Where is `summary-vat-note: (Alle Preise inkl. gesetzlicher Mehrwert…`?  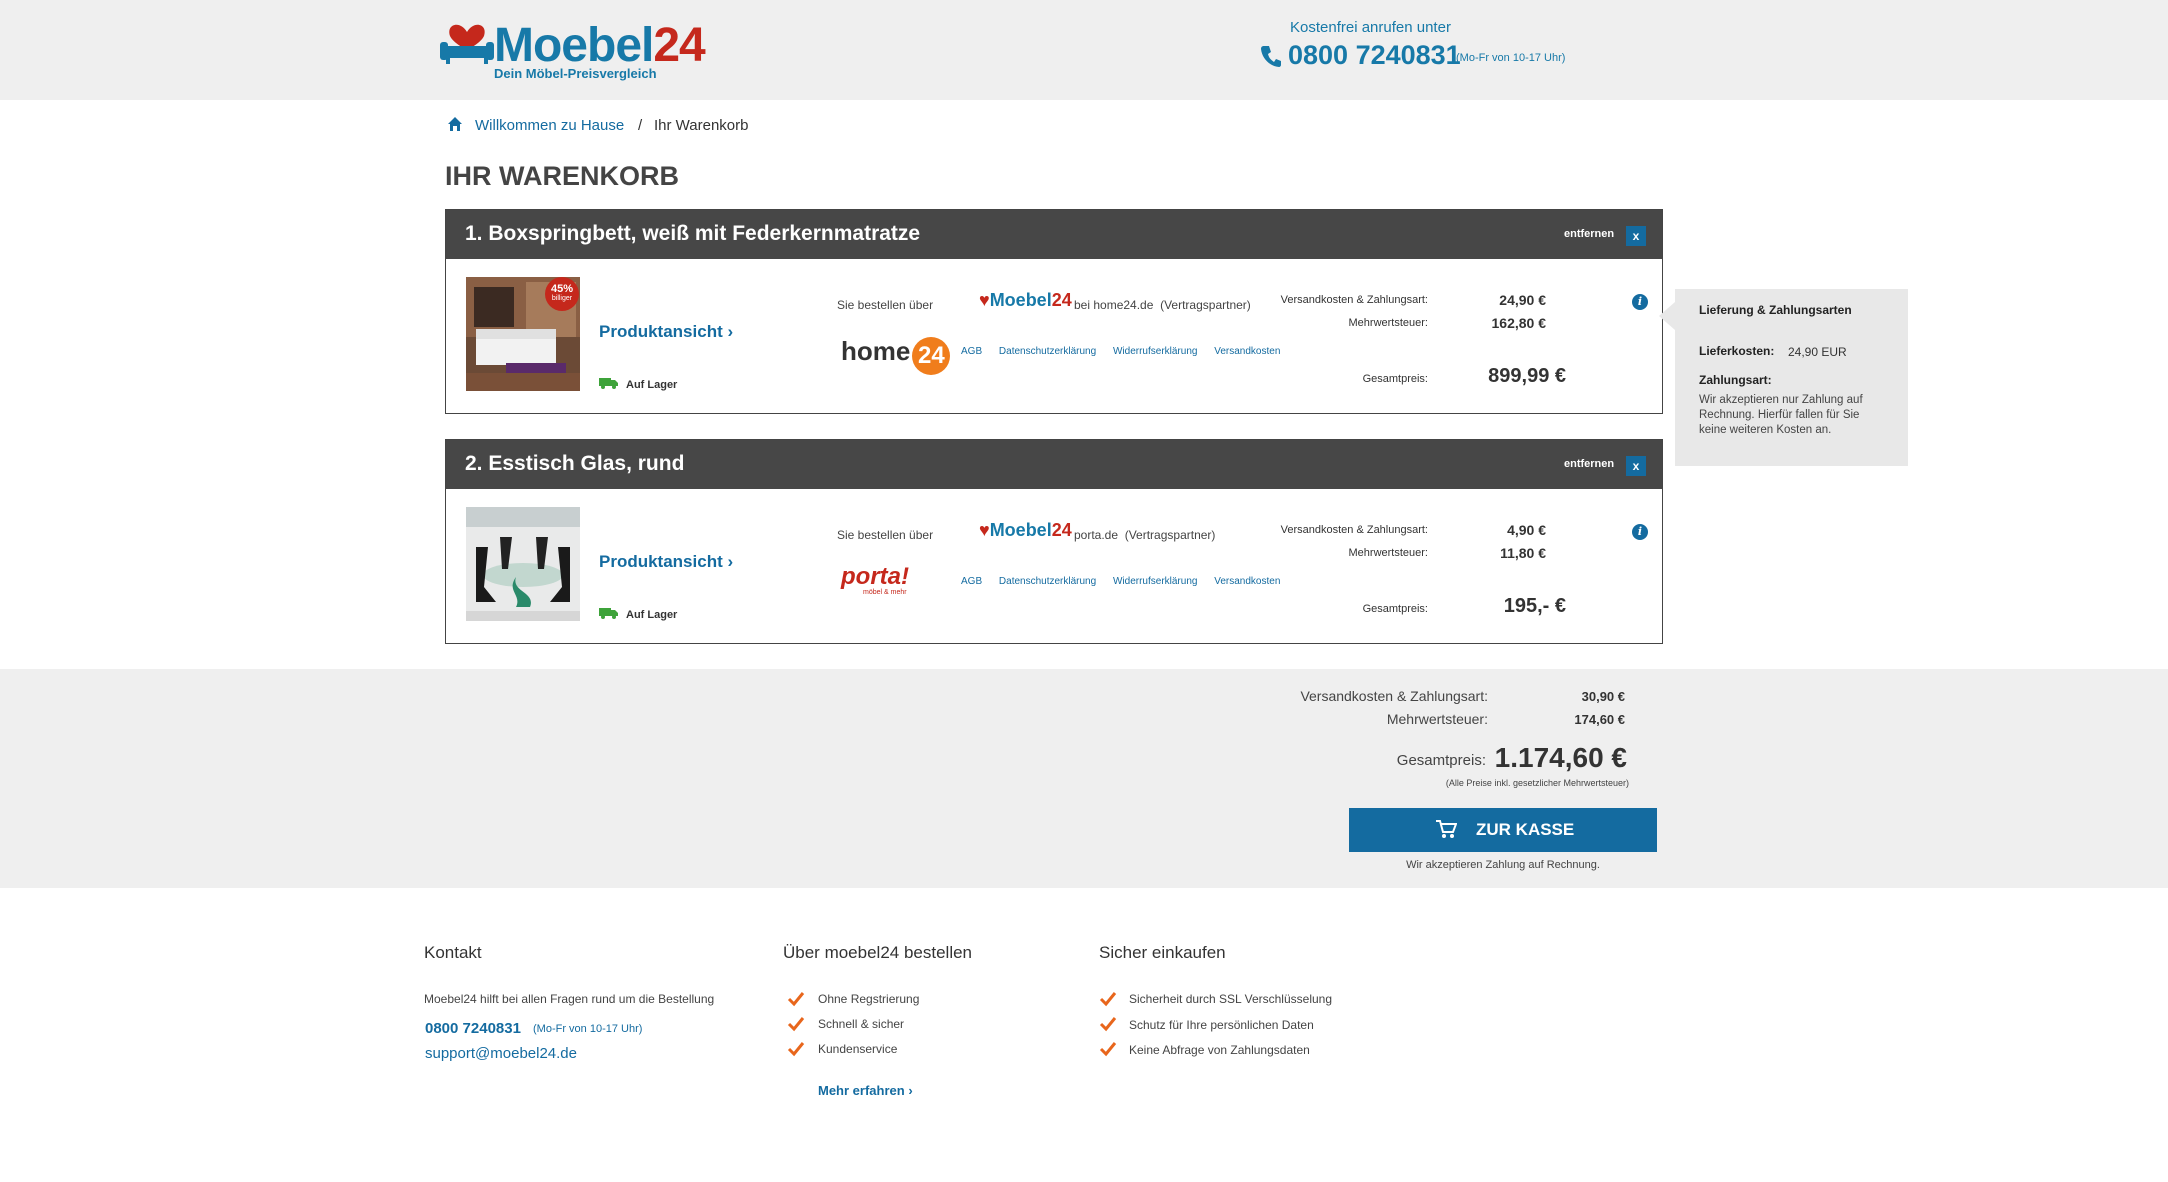
summary-vat-note: (Alle Preise inkl. gesetzlicher Mehrwert… is located at coordinates (1537, 783).